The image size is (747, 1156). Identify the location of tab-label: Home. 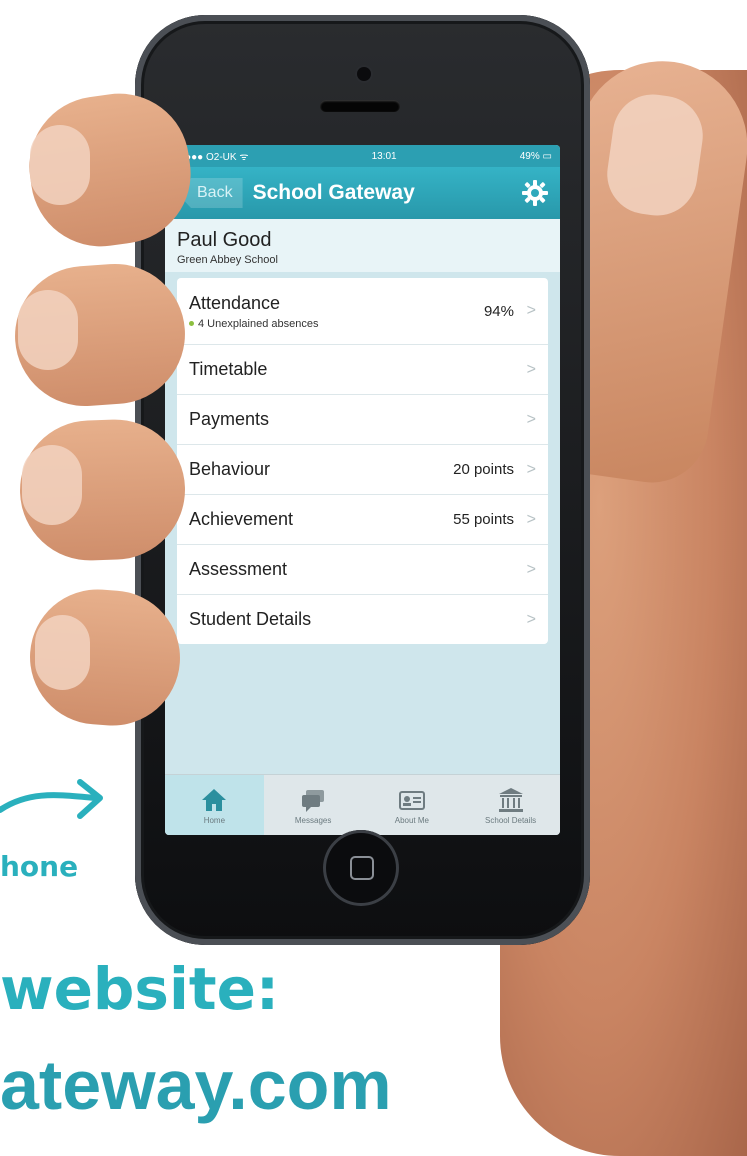
(214, 820).